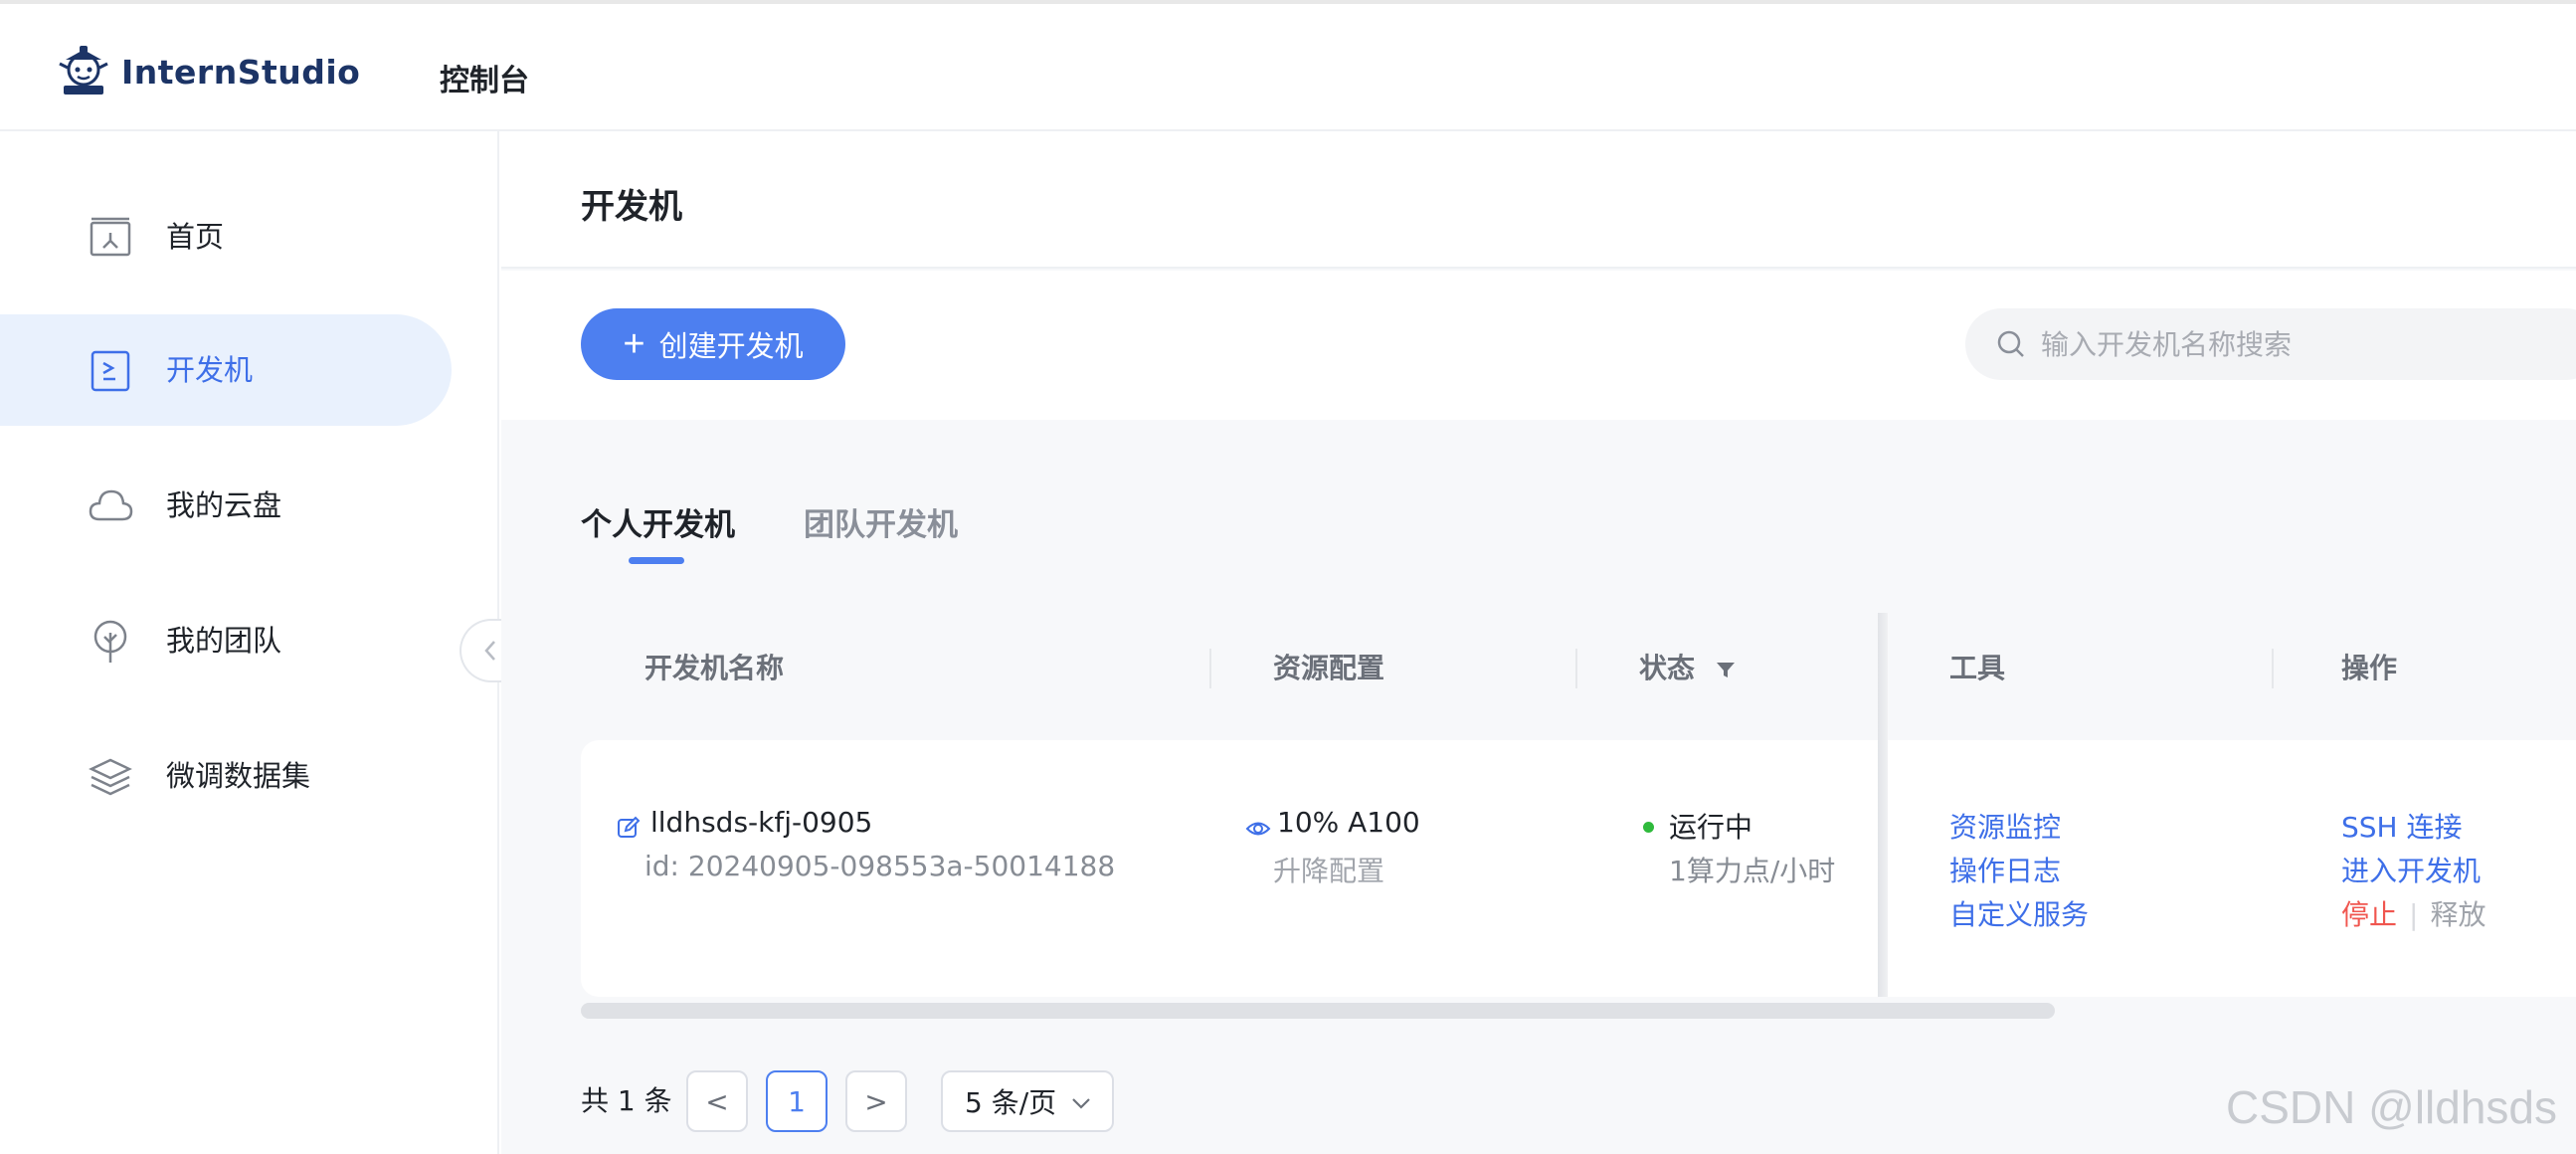 The image size is (2576, 1154). I want to click on prev-page-button: <, so click(717, 1101).